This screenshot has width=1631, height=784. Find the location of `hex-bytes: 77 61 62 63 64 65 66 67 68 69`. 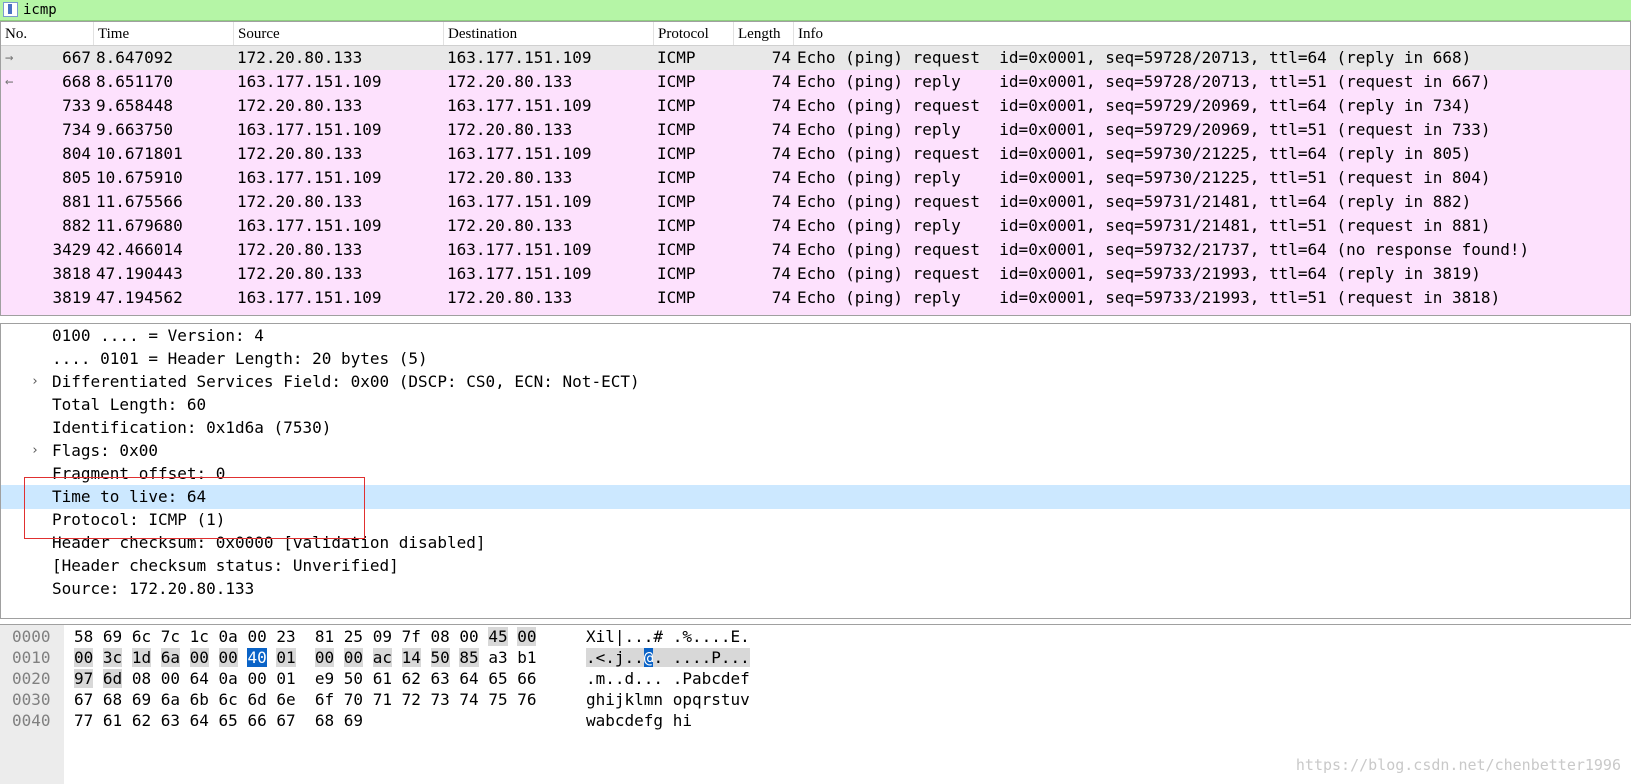

hex-bytes: 77 61 62 63 64 65 66 67 68 69 is located at coordinates (218, 721).